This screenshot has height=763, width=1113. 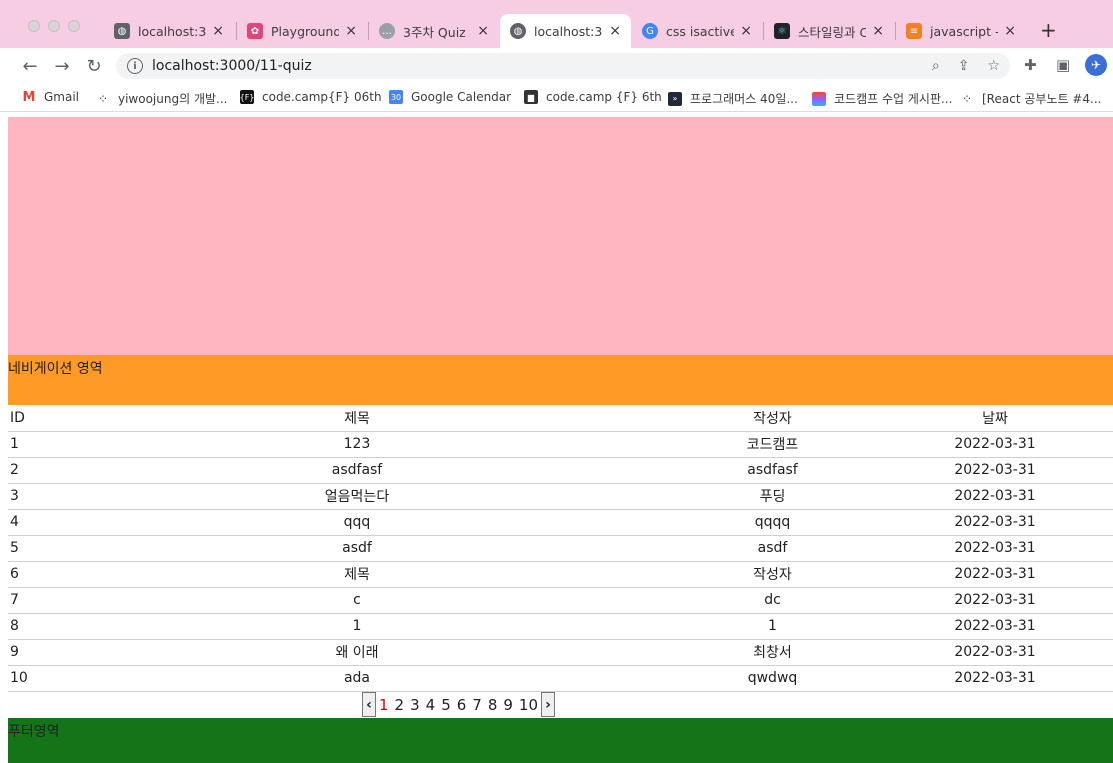 I want to click on bookmark-label: code.camp {F} 6th, so click(x=604, y=97).